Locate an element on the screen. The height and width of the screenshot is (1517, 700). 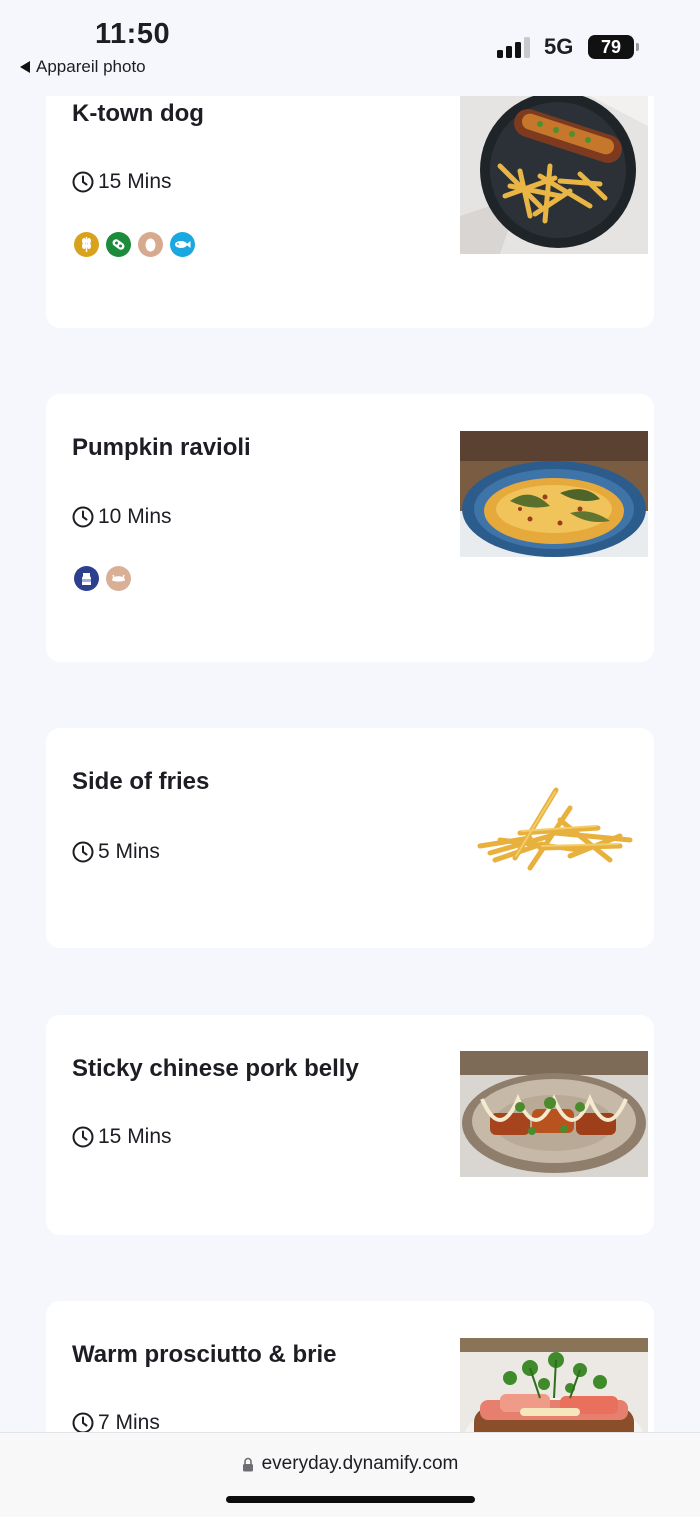
address-bar: everyday.dynamify.com is located at coordinates (350, 1464).